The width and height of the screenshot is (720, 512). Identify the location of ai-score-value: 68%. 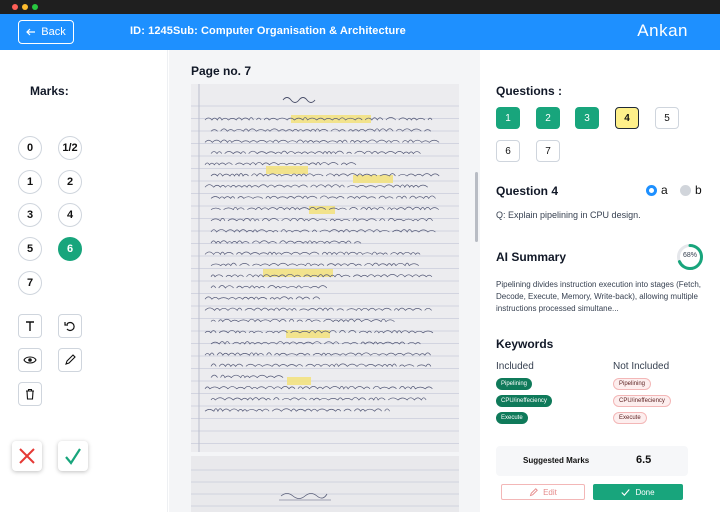
(689, 255).